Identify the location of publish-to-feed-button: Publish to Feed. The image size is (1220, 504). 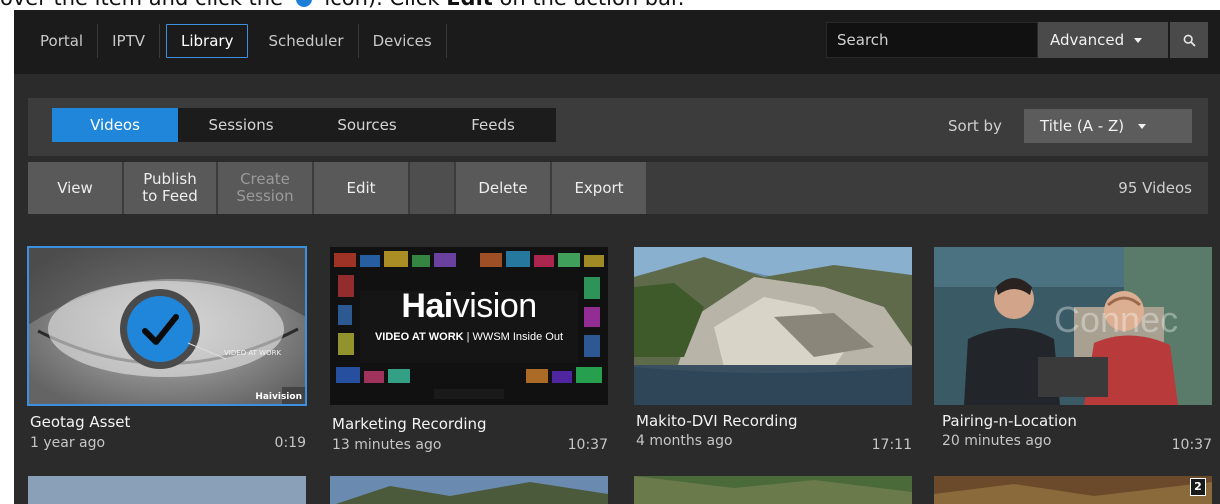
(170, 188).